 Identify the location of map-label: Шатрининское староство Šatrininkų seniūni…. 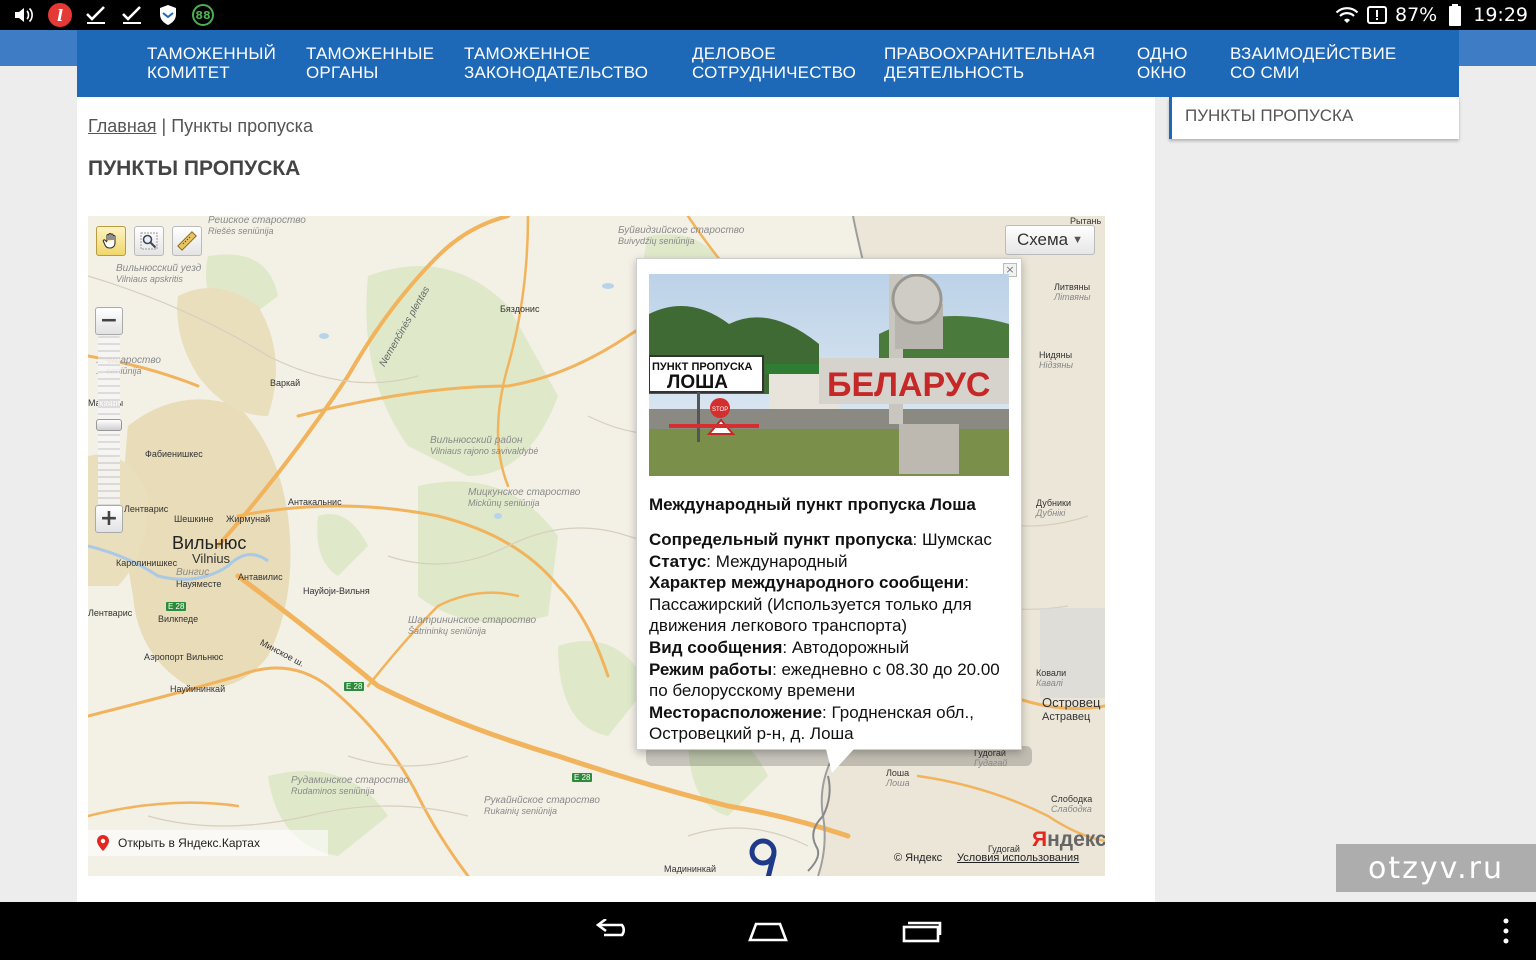
(472, 626).